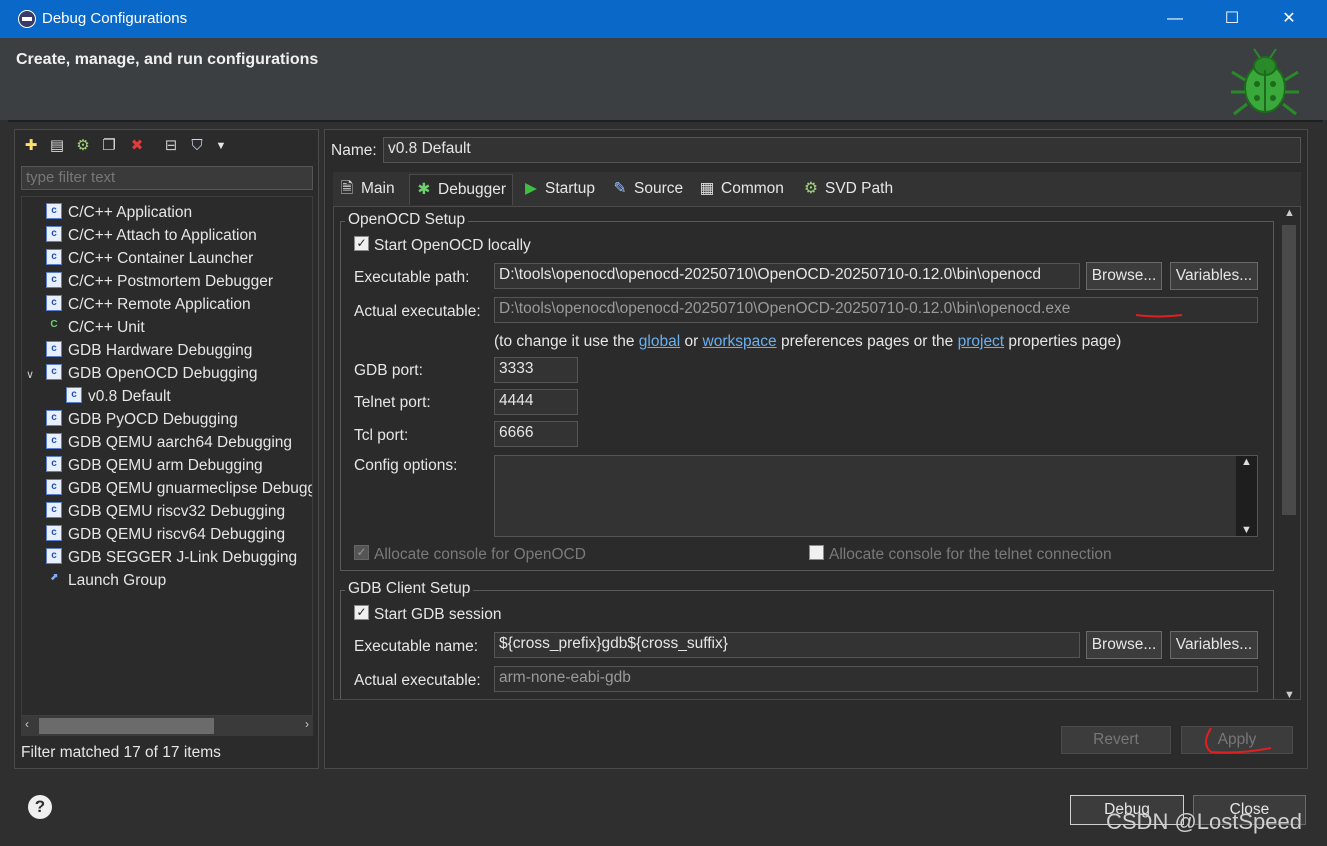 Image resolution: width=1327 pixels, height=846 pixels. I want to click on watermark: CSDN @LostSpeed, so click(1204, 821).